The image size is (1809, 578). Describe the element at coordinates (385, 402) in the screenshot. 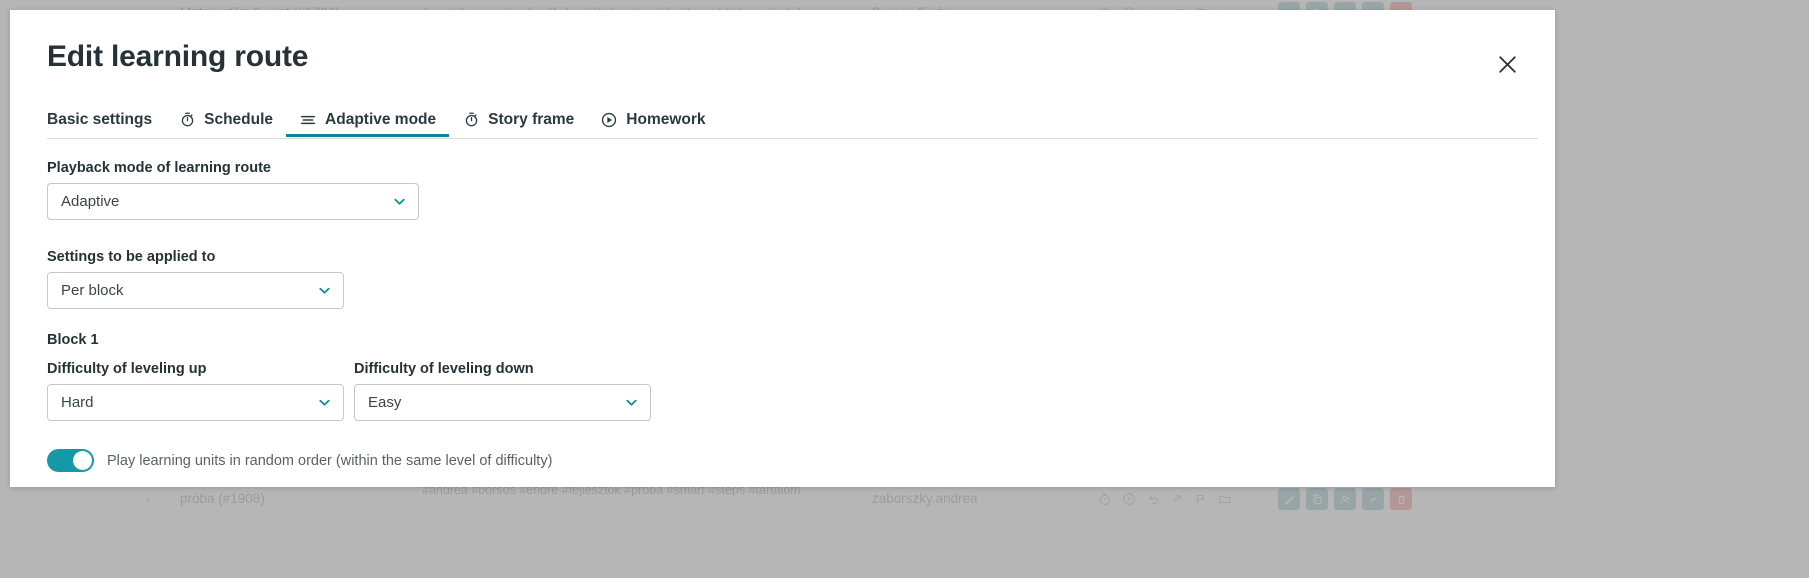

I see `difficulty-down-value: Easy` at that location.